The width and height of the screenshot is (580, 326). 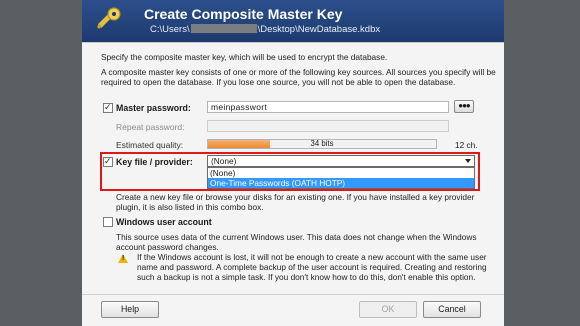 What do you see at coordinates (328, 126) in the screenshot?
I see `repeat-password-input` at bounding box center [328, 126].